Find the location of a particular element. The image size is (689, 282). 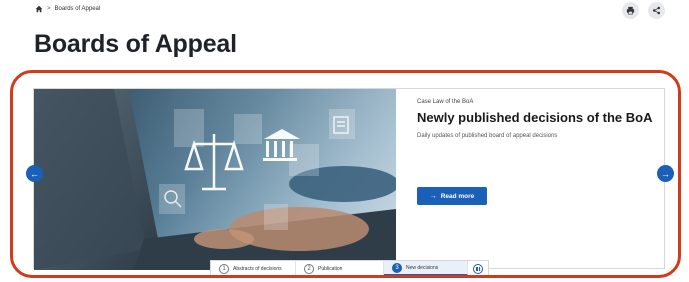

breadcrumb: > Boards of Appeal is located at coordinates (67, 9).